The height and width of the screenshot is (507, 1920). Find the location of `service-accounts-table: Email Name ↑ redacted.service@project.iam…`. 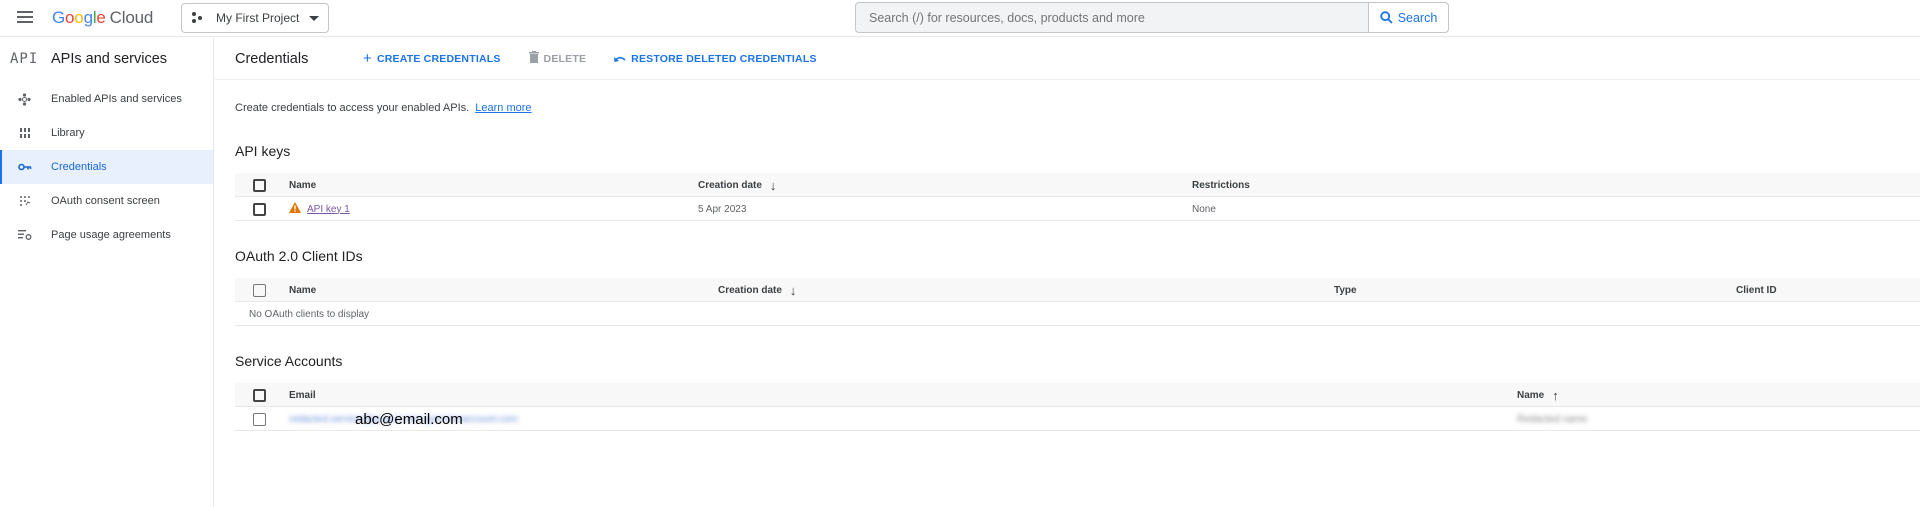

service-accounts-table: Email Name ↑ redacted.service@project.iam… is located at coordinates (1077, 407).